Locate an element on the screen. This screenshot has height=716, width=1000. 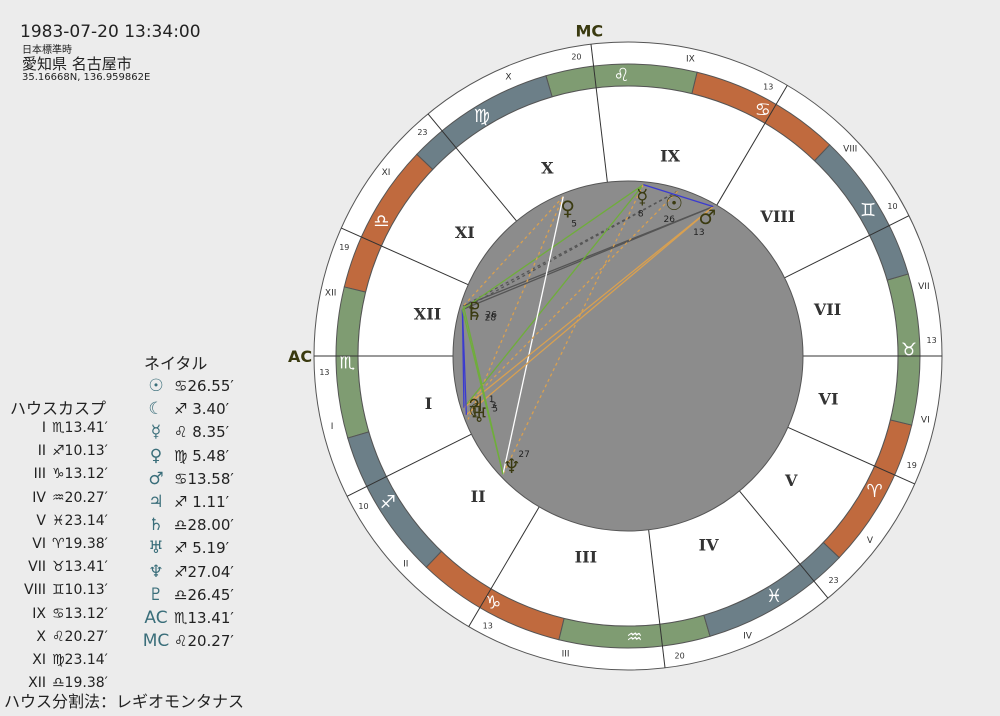
sign-glyph: ♐ is located at coordinates (388, 502).